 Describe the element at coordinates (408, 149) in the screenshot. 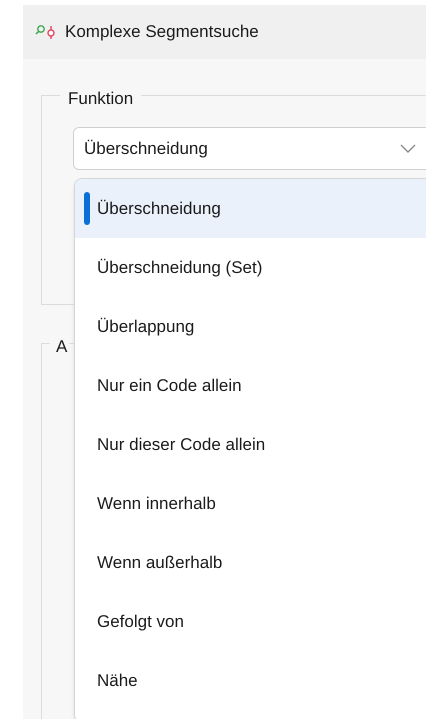

I see `chevron-down-icon` at that location.